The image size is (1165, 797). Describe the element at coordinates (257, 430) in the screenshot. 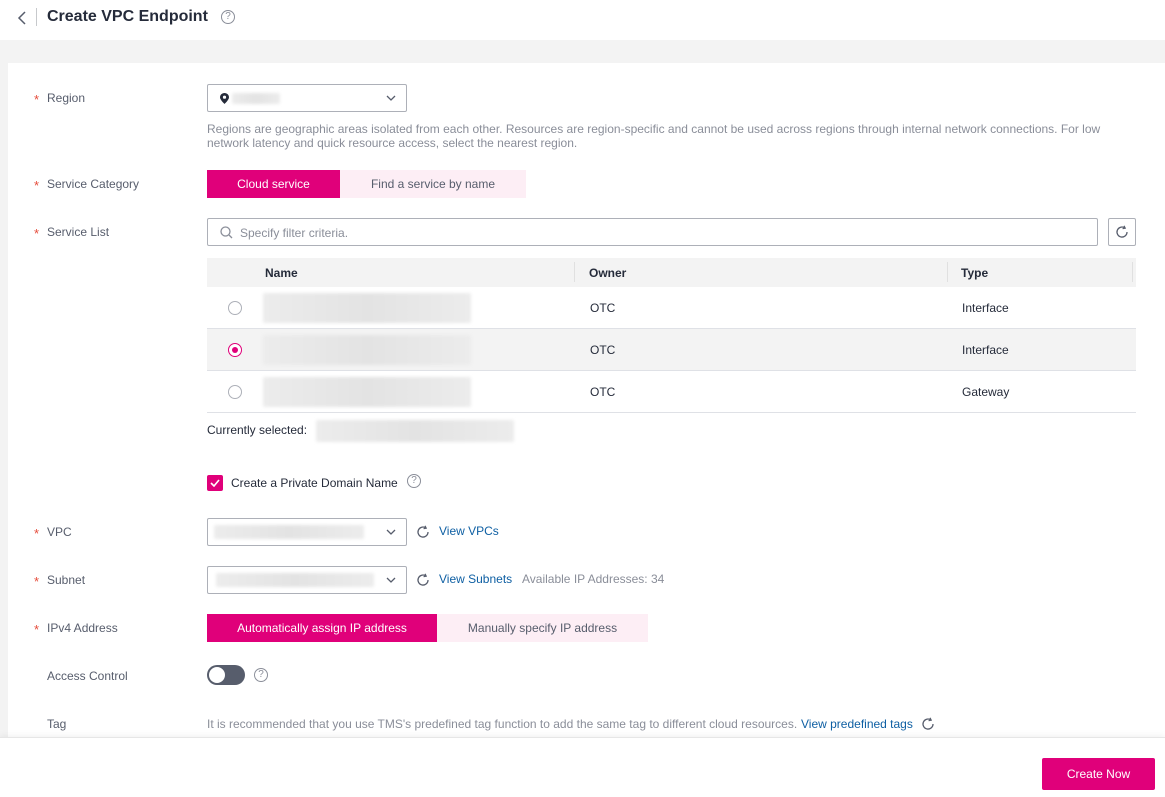

I see `currently-selected-label: Currently selected:` at that location.